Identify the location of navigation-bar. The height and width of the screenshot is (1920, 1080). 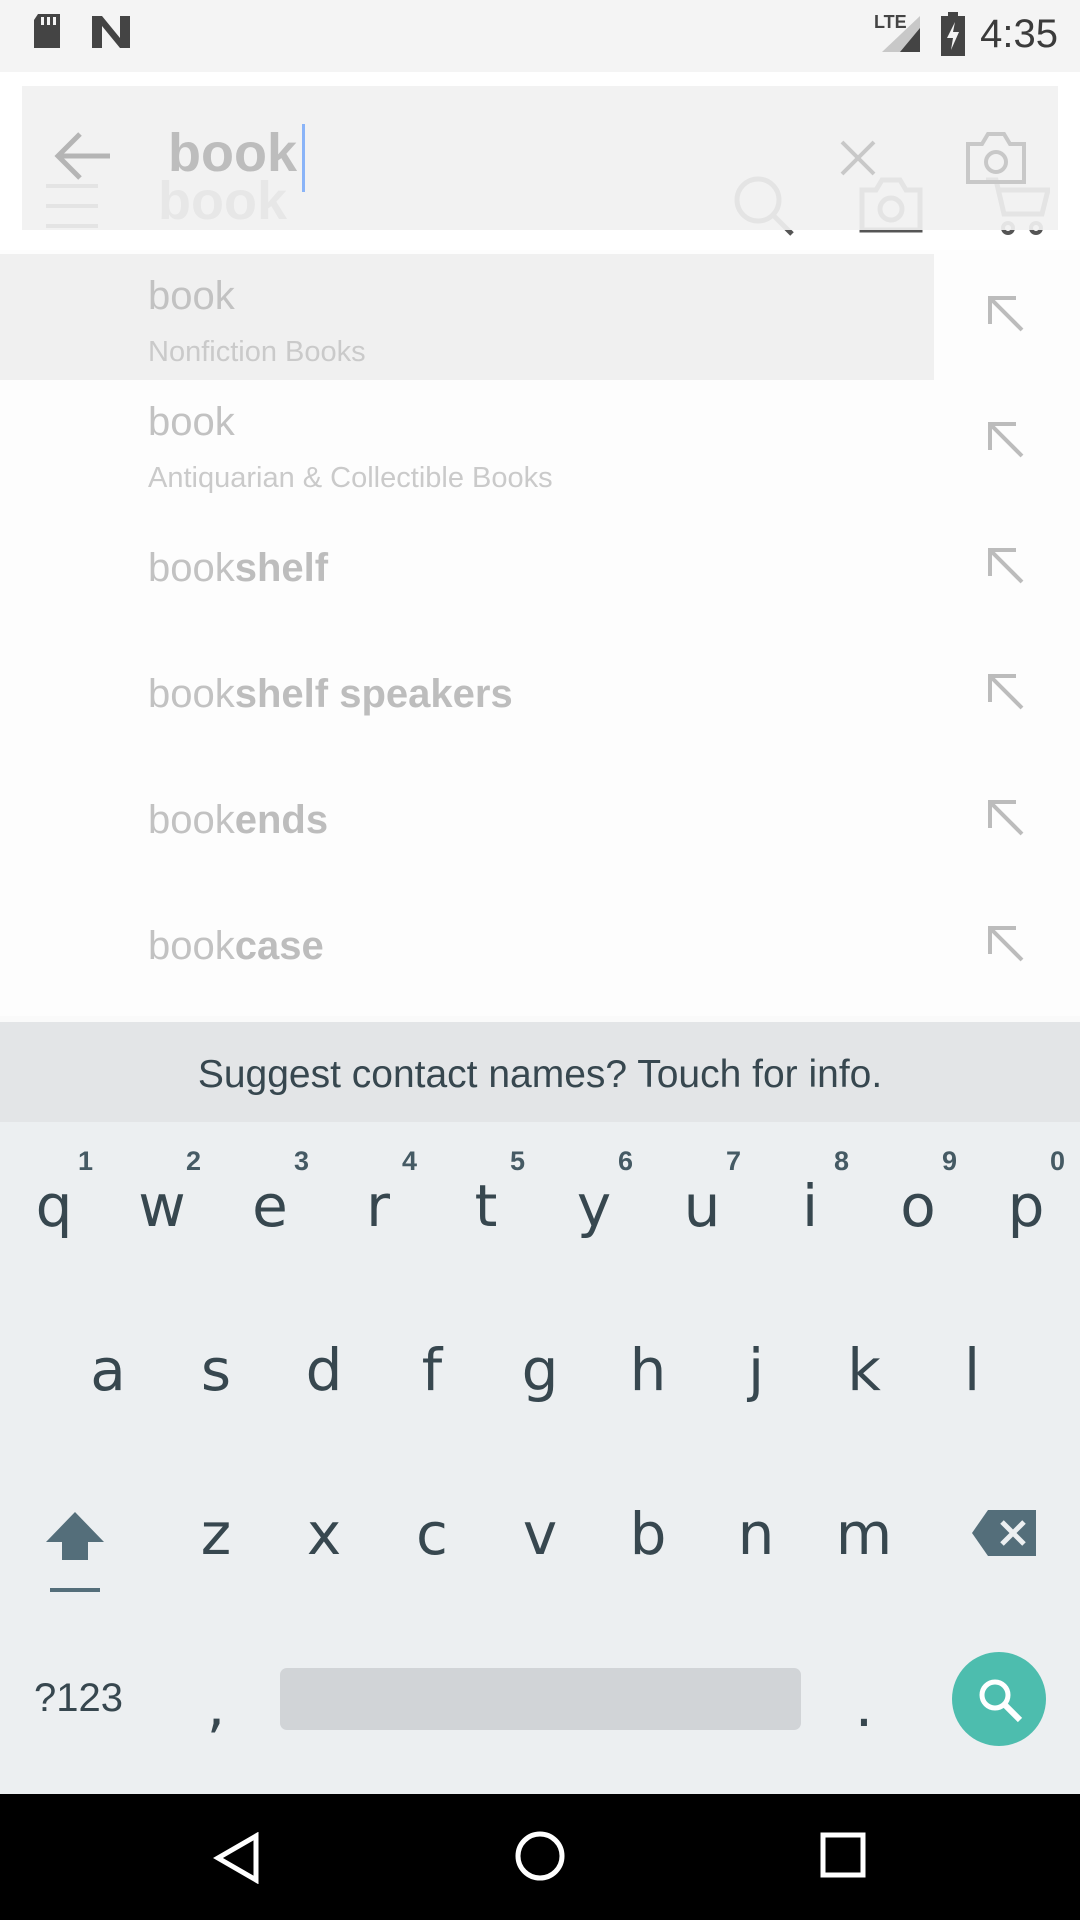
(540, 1857).